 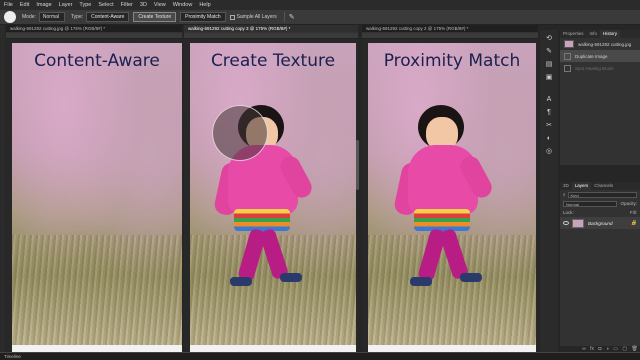 What do you see at coordinates (564, 194) in the screenshot?
I see `search-icon: ⌕` at bounding box center [564, 194].